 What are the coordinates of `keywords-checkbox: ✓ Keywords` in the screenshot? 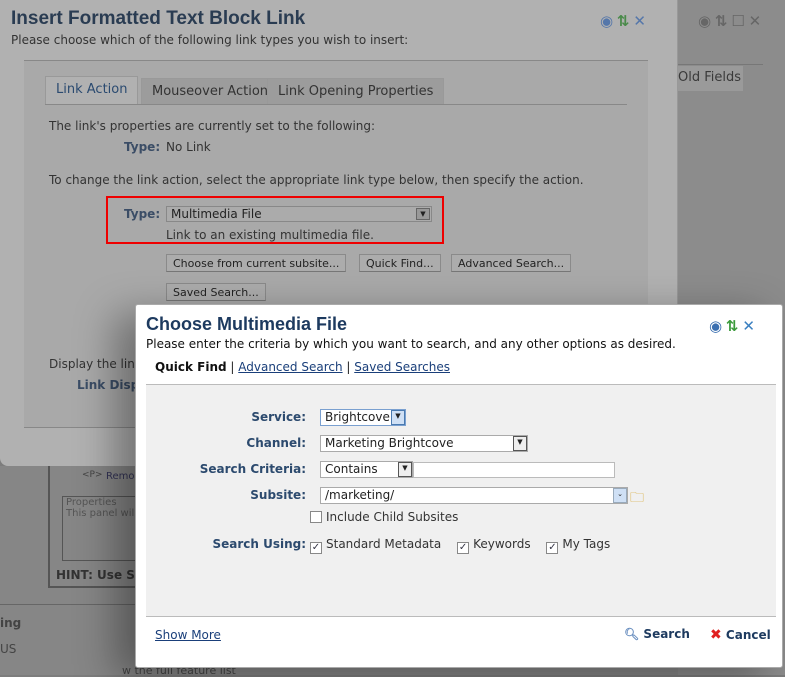 It's located at (494, 545).